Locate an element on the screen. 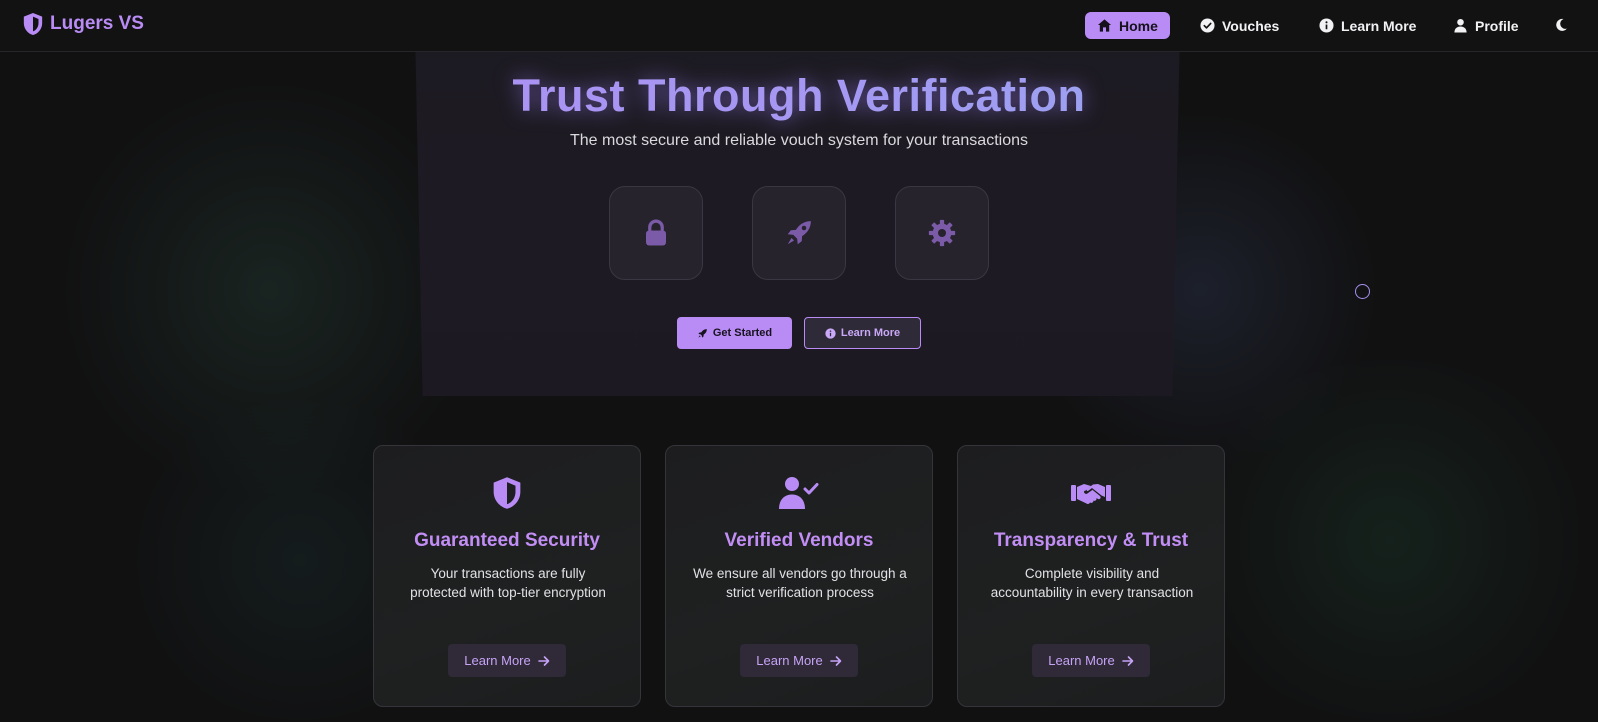 This screenshot has height=722, width=1598. brand-name: Lugers VS is located at coordinates (97, 23).